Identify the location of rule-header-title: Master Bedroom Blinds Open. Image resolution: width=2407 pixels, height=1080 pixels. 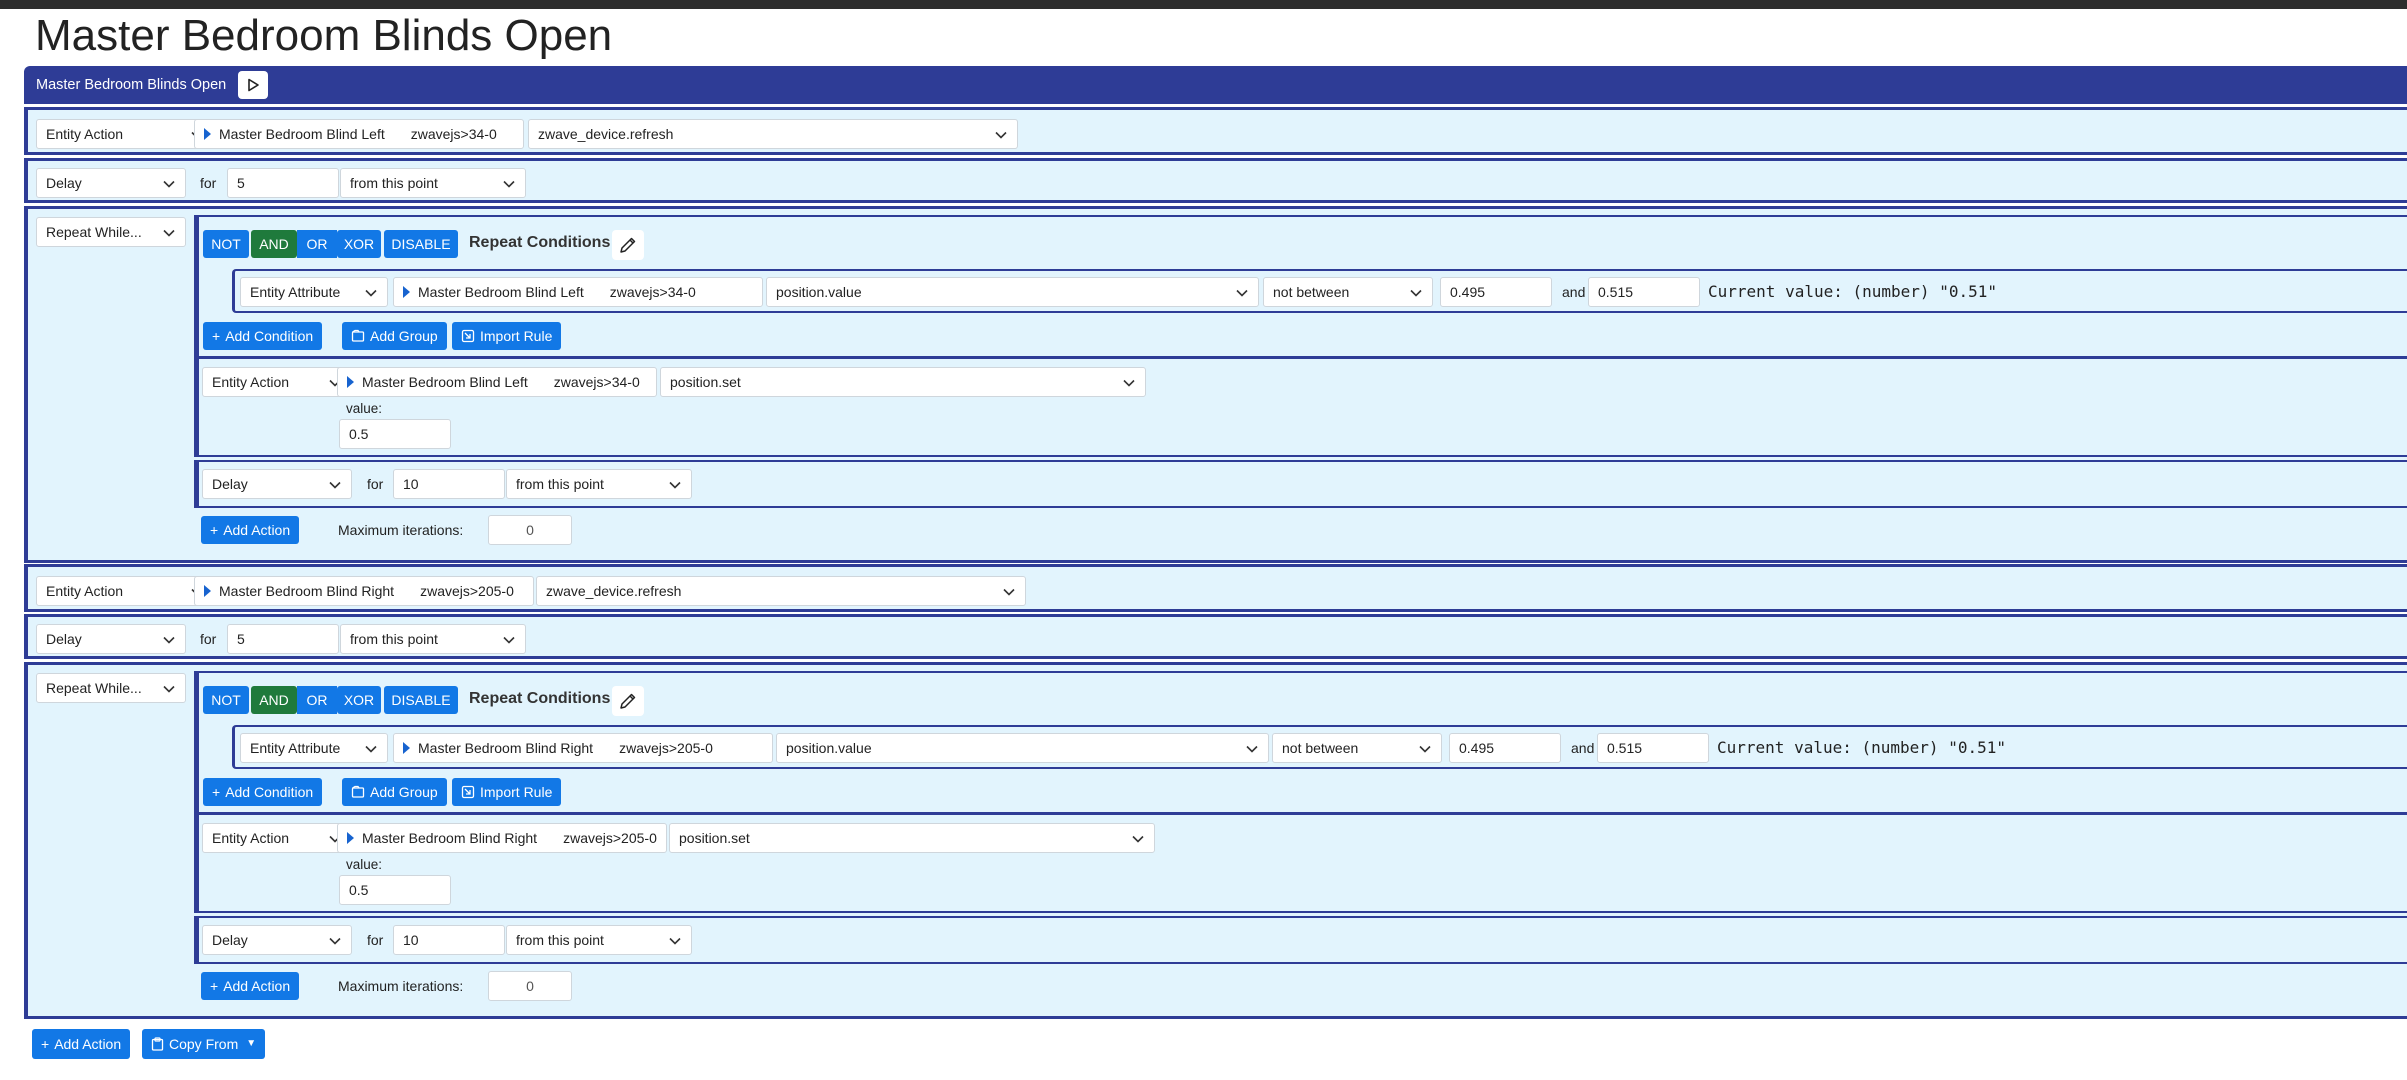
(131, 85).